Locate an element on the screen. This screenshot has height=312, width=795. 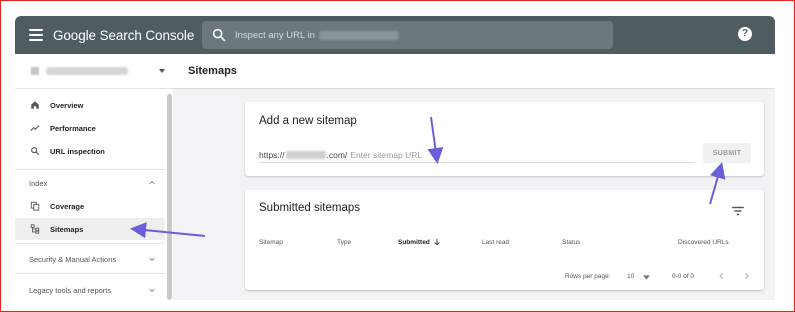
sitemap-icon is located at coordinates (35, 229).